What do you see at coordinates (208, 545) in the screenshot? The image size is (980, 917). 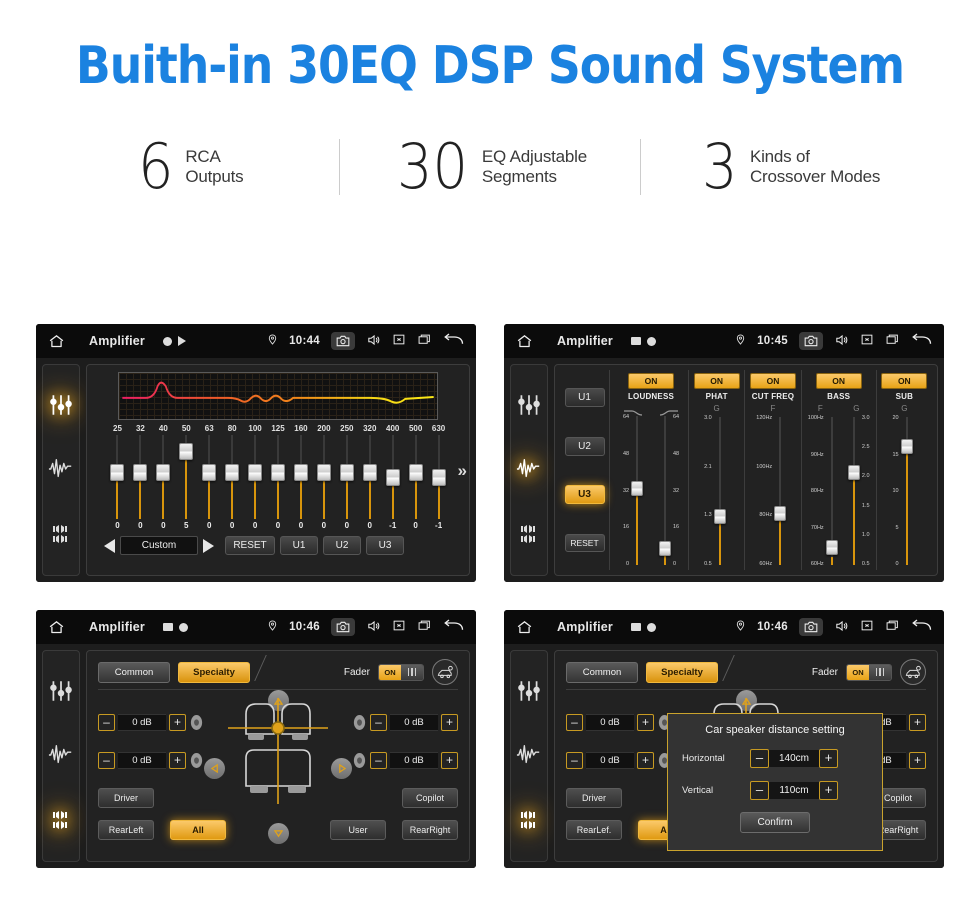 I see `next-arrow-icon` at bounding box center [208, 545].